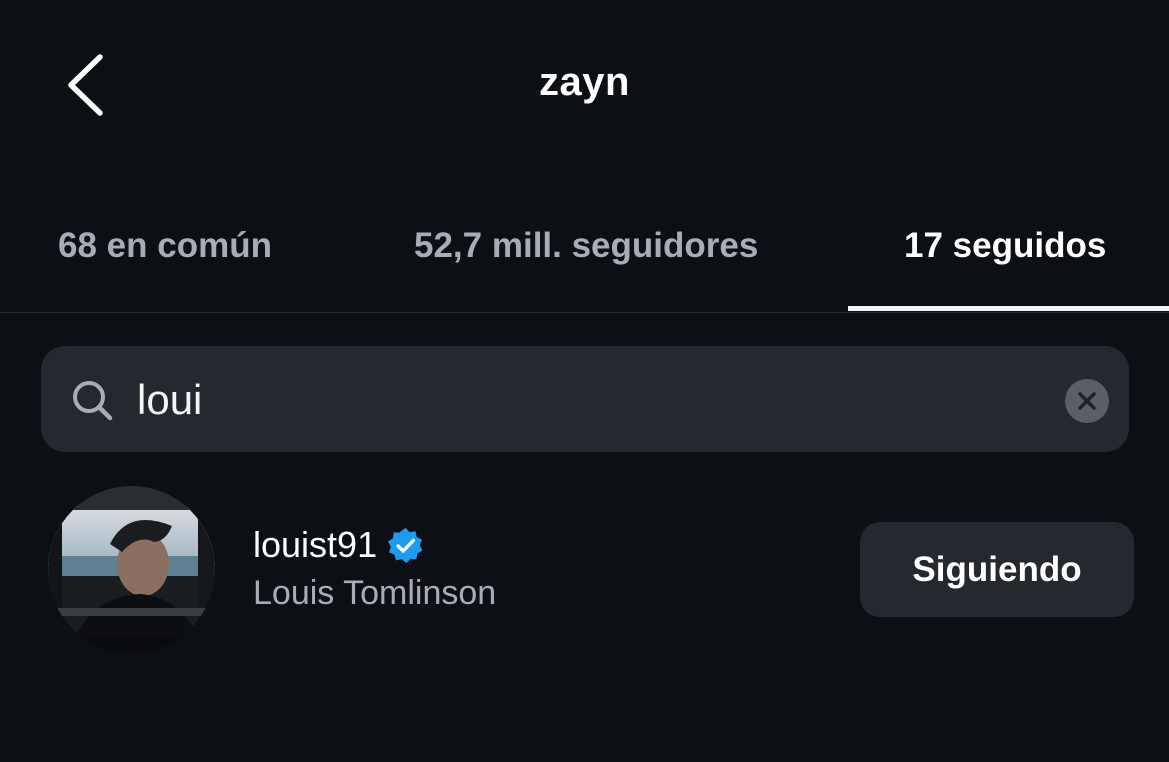  Describe the element at coordinates (587, 400) in the screenshot. I see `search-input` at that location.